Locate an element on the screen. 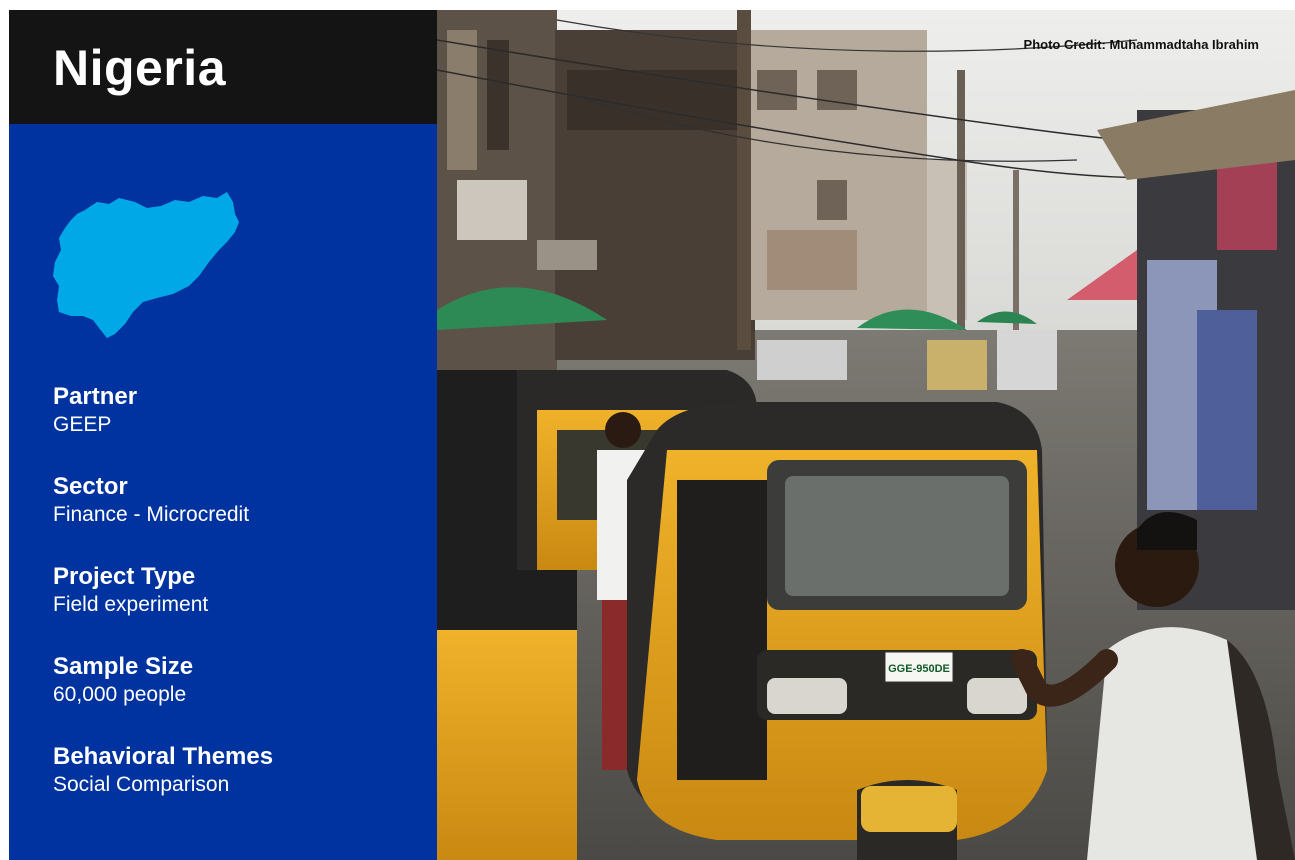 The height and width of the screenshot is (860, 1295). partner-label: Partner is located at coordinates (95, 396).